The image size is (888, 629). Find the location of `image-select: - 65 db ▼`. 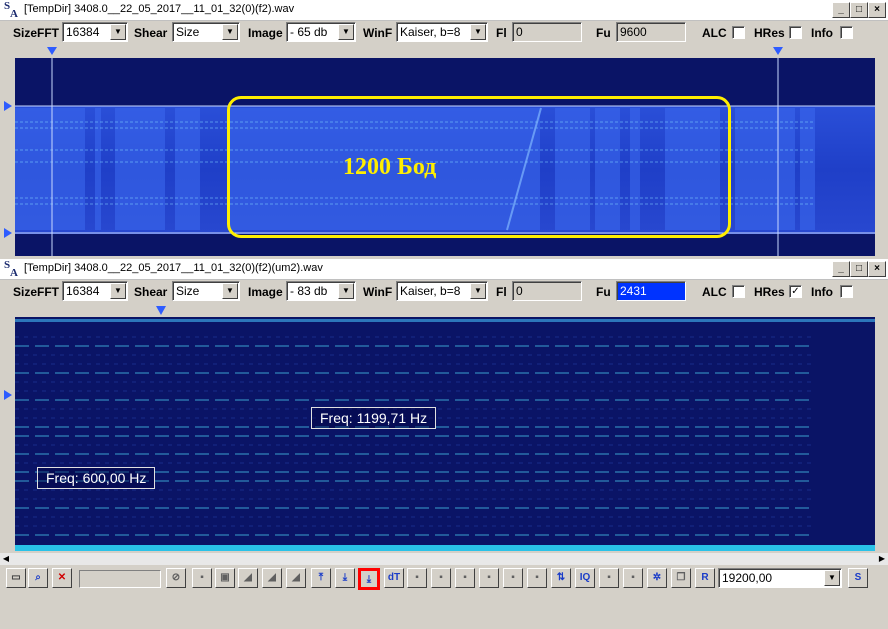

image-select: - 65 db ▼ is located at coordinates (321, 32).